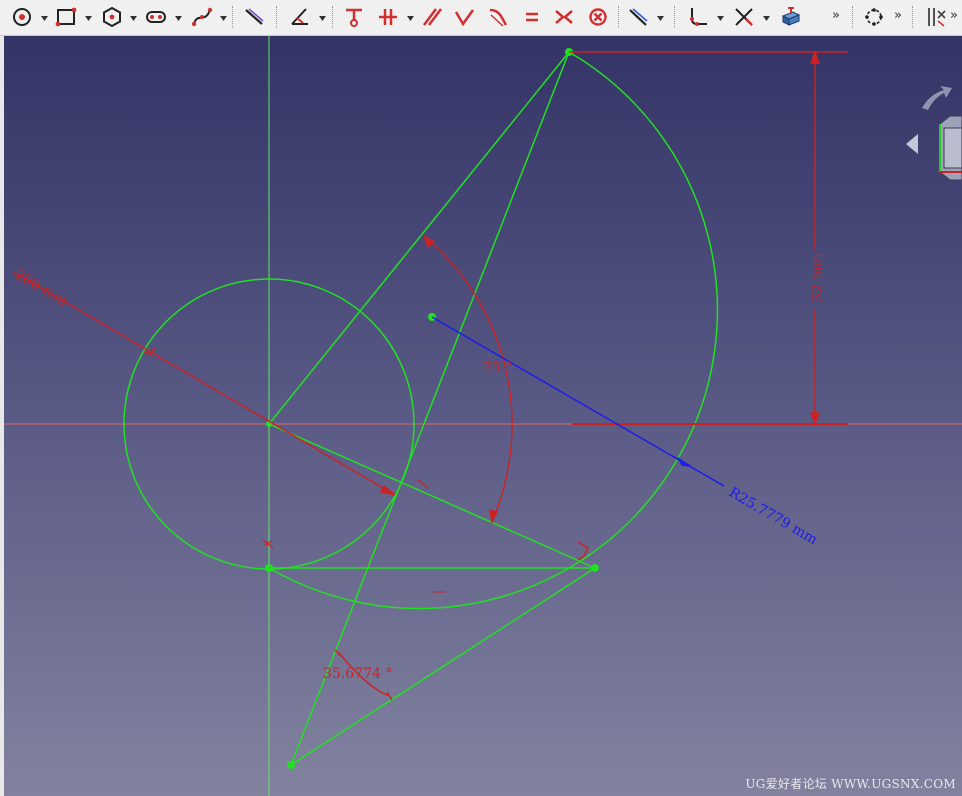  I want to click on trim-icon, so click(744, 17).